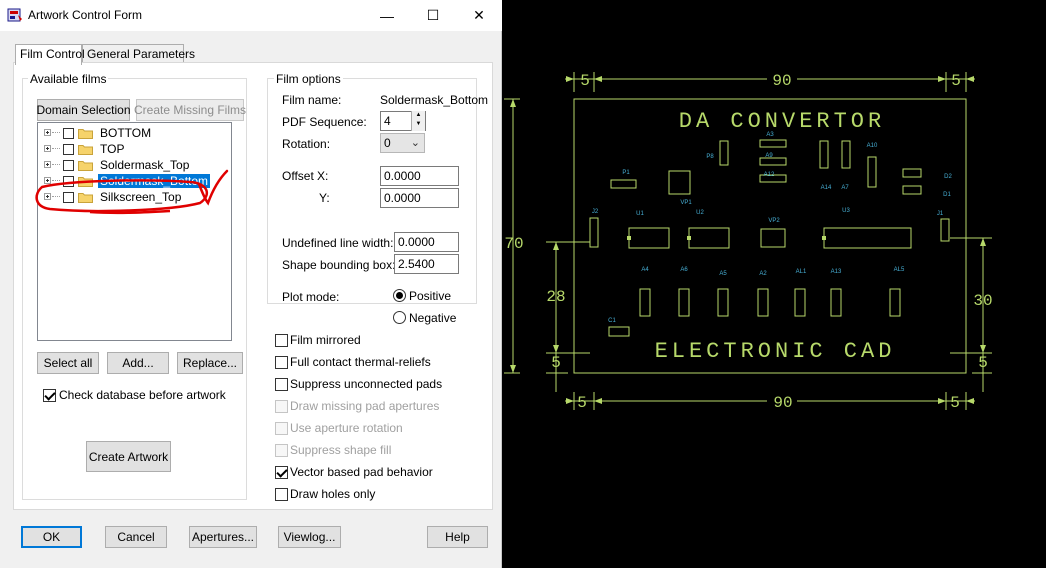 Image resolution: width=1046 pixels, height=568 pixels. Describe the element at coordinates (418, 115) in the screenshot. I see `spin-up-icon: ▲` at that location.